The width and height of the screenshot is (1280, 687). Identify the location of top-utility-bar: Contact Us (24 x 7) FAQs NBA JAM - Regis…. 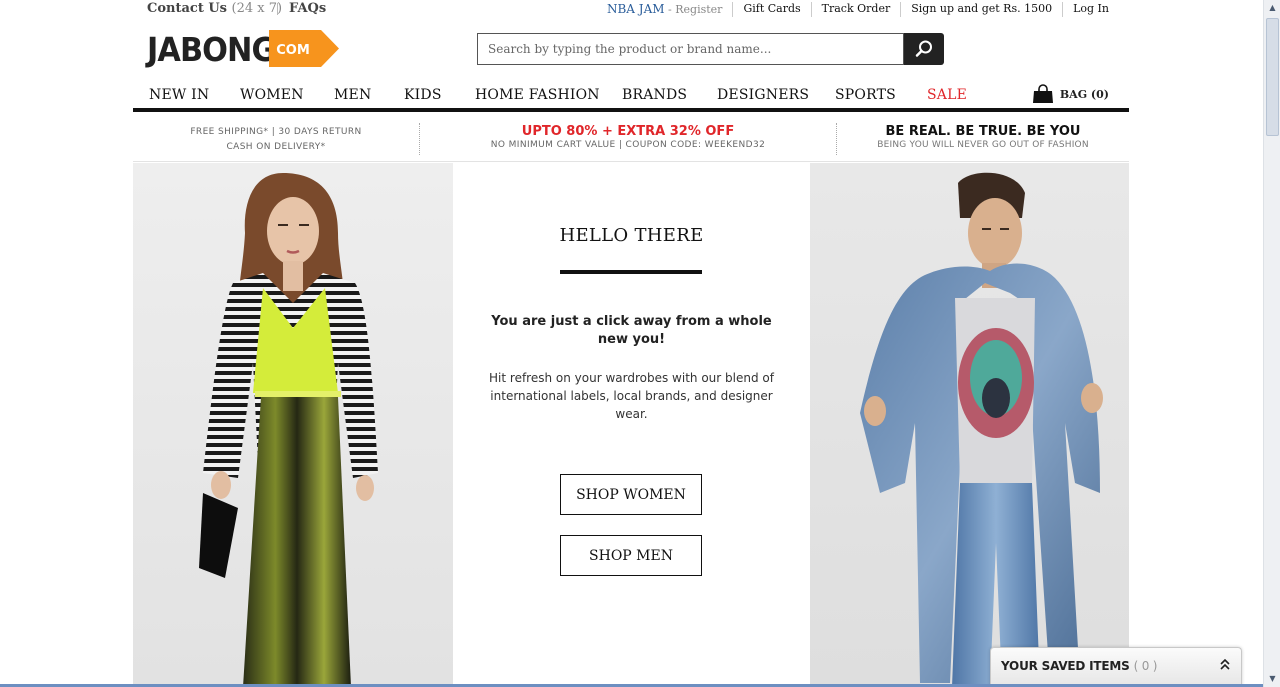
(638, 10).